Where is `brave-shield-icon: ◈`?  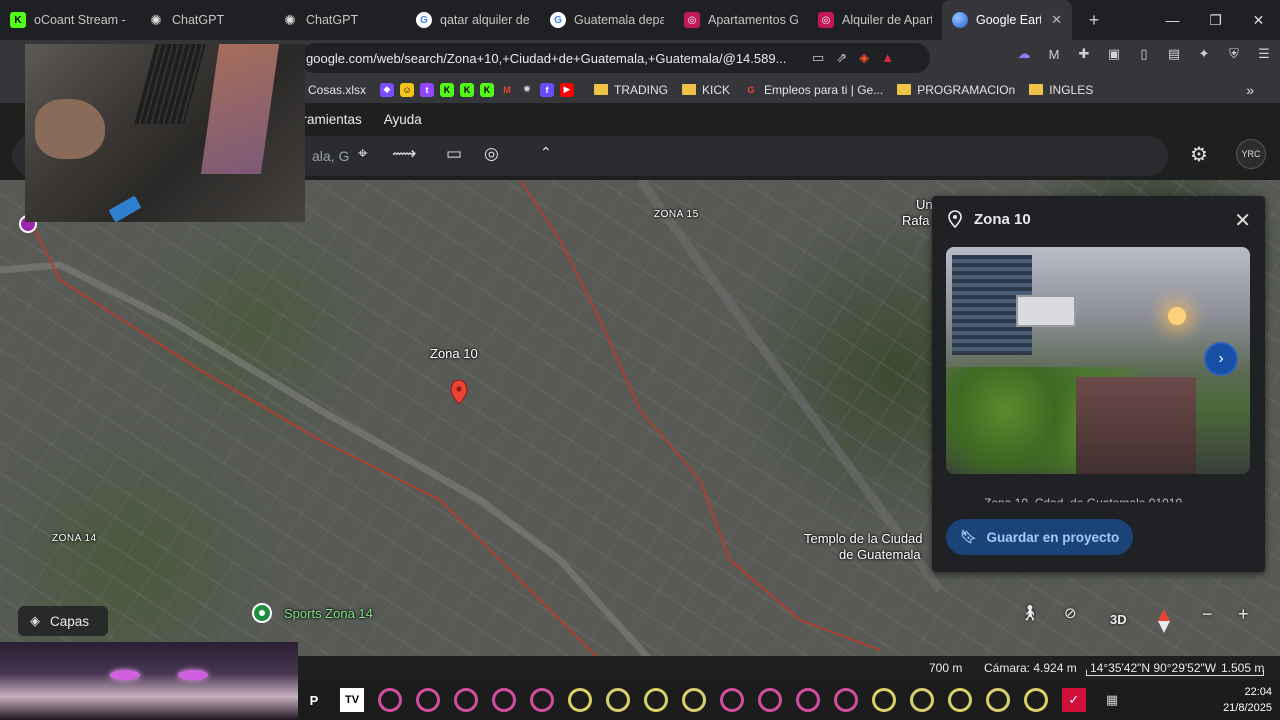 brave-shield-icon: ◈ is located at coordinates (864, 58).